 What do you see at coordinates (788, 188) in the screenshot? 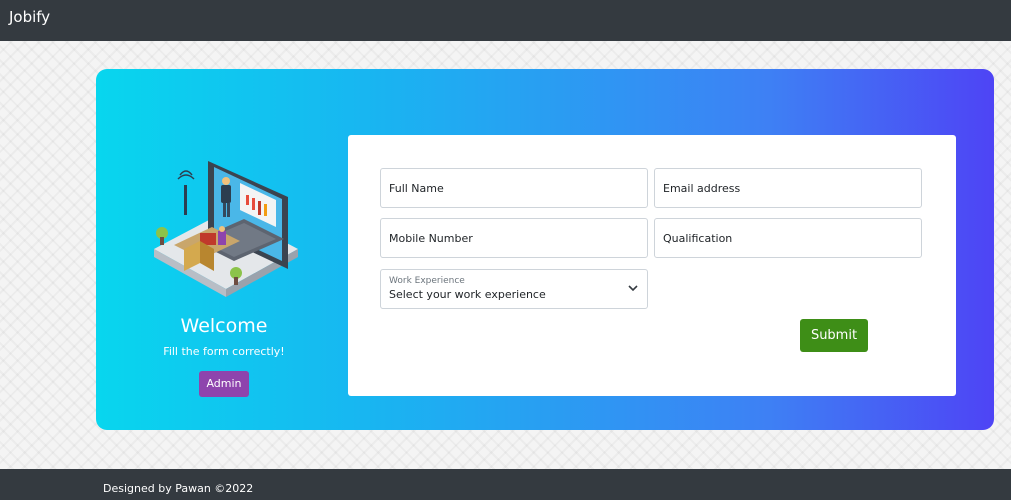
I see `email-input` at bounding box center [788, 188].